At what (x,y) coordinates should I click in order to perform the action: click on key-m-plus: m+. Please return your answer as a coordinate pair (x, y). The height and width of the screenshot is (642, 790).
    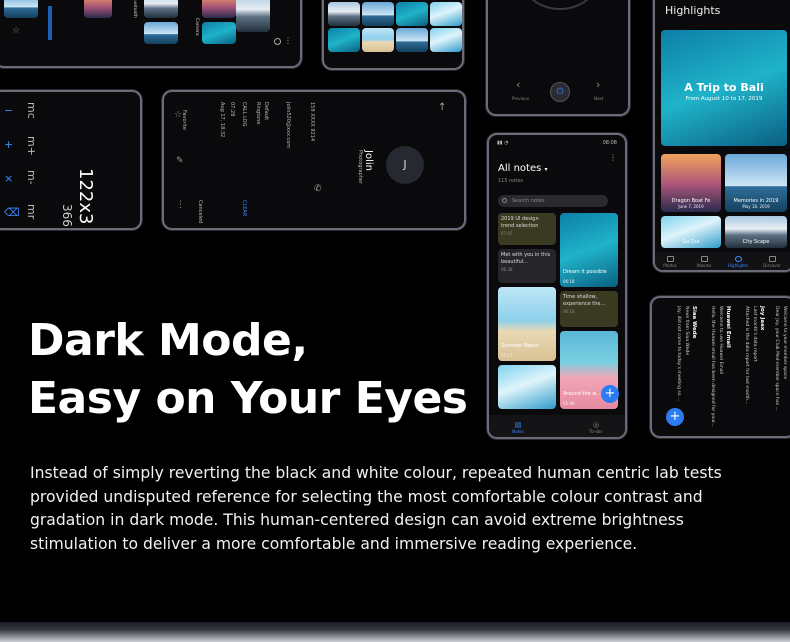
    Looking at the image, I should click on (31, 146).